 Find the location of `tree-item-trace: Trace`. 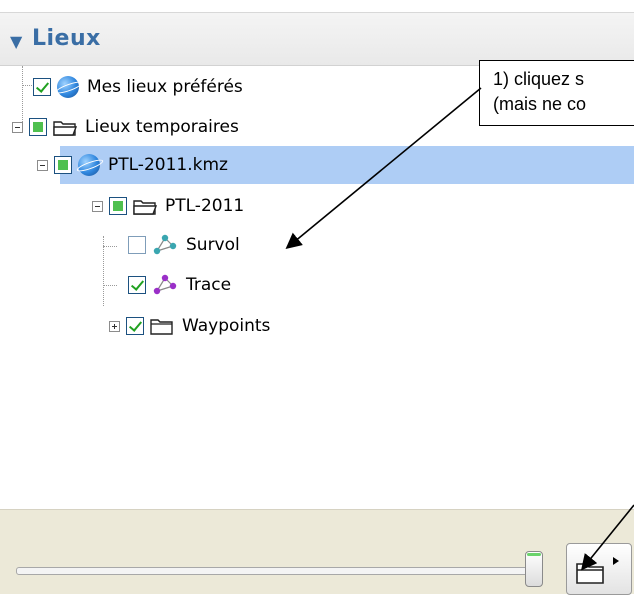

tree-item-trace: Trace is located at coordinates (179, 285).